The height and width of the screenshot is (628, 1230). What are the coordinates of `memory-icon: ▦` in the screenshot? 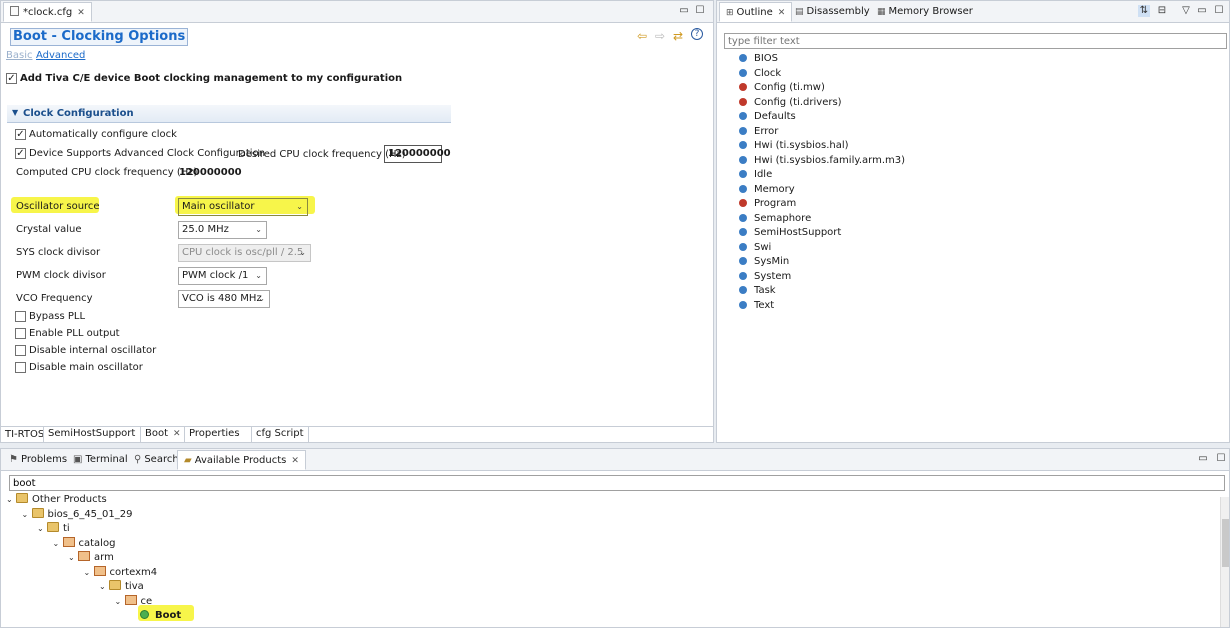 It's located at (881, 12).